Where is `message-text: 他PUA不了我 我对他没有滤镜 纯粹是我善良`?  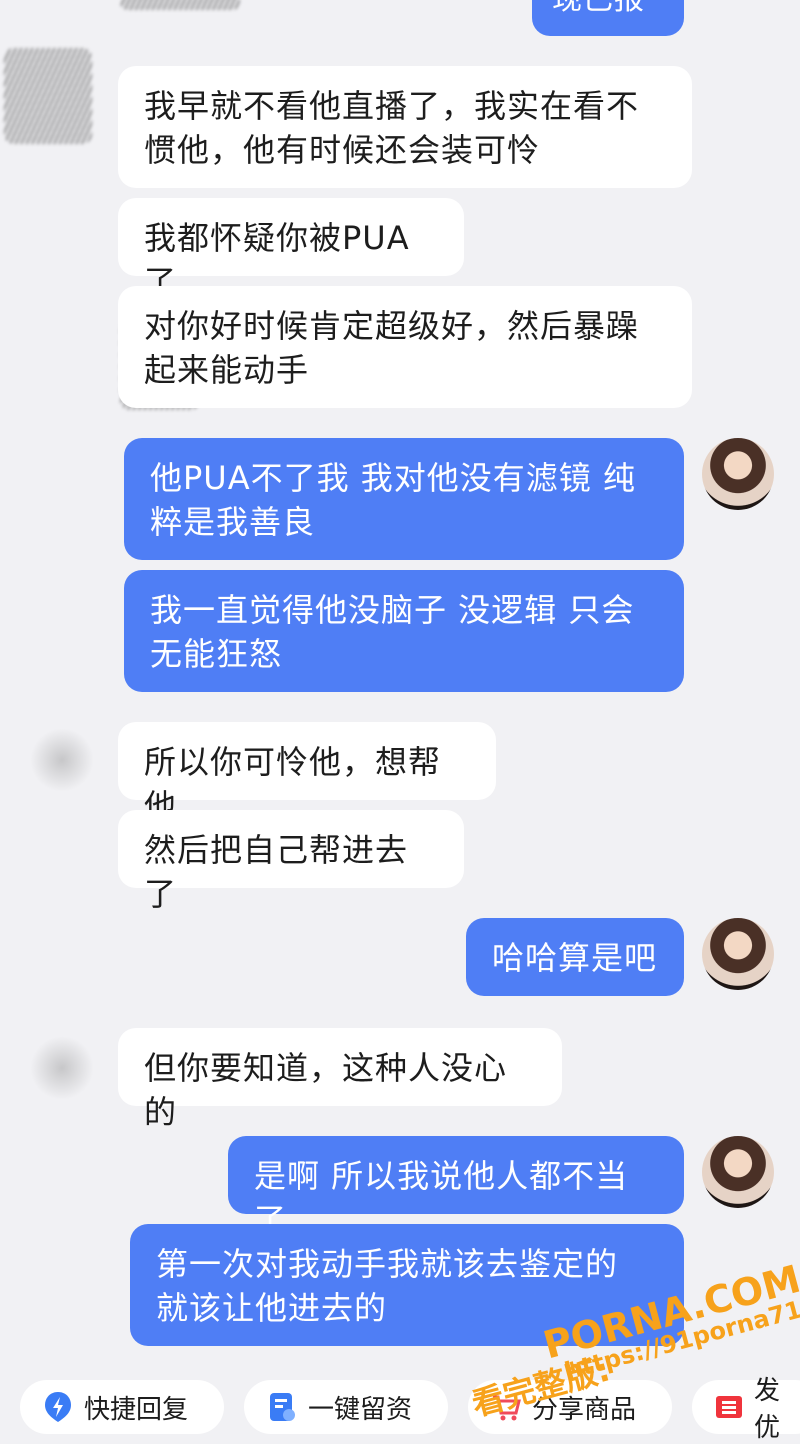
message-text: 他PUA不了我 我对他没有滤镜 纯粹是我善良 is located at coordinates (393, 500).